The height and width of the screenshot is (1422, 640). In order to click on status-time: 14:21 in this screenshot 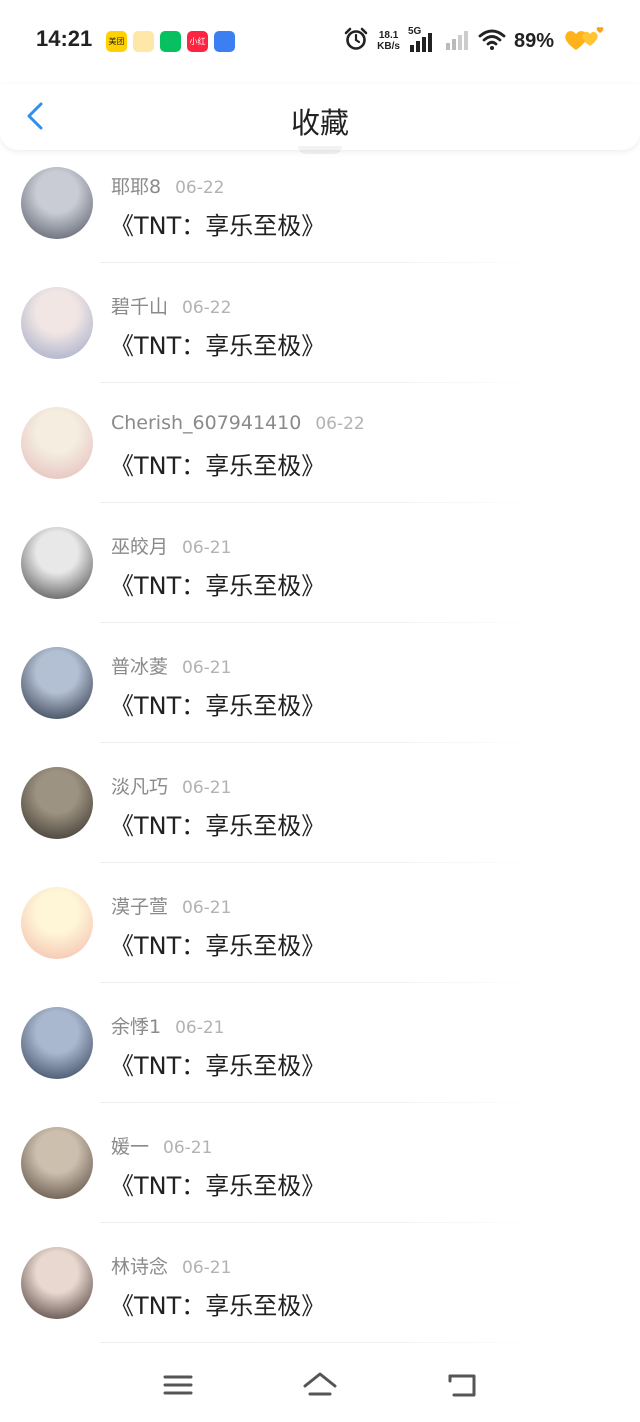, I will do `click(64, 38)`.